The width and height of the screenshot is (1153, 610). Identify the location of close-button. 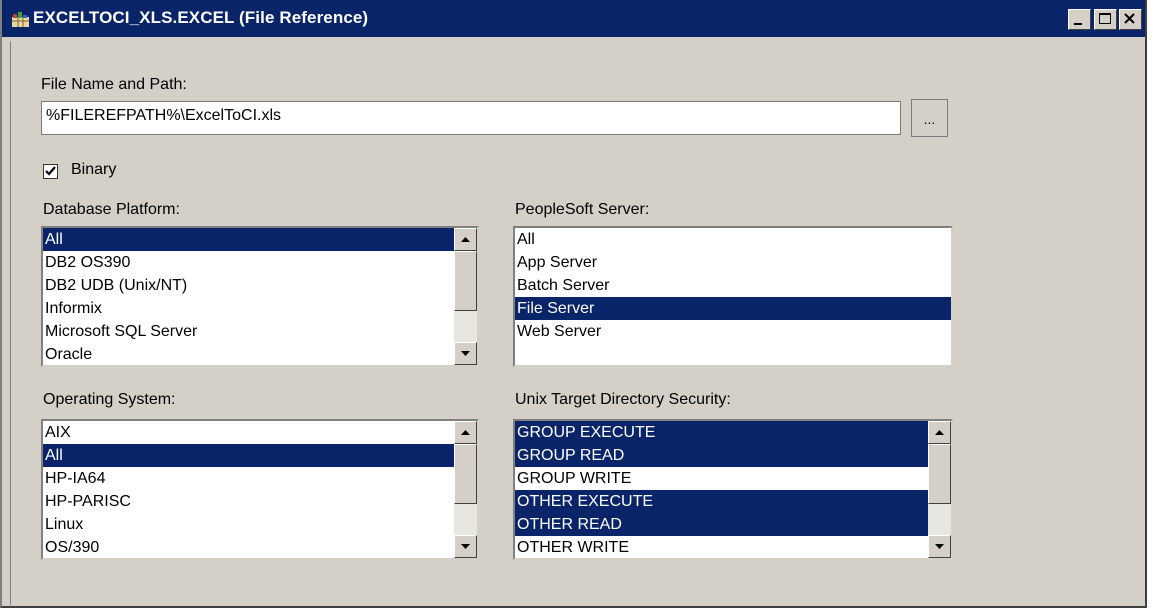
(1130, 19).